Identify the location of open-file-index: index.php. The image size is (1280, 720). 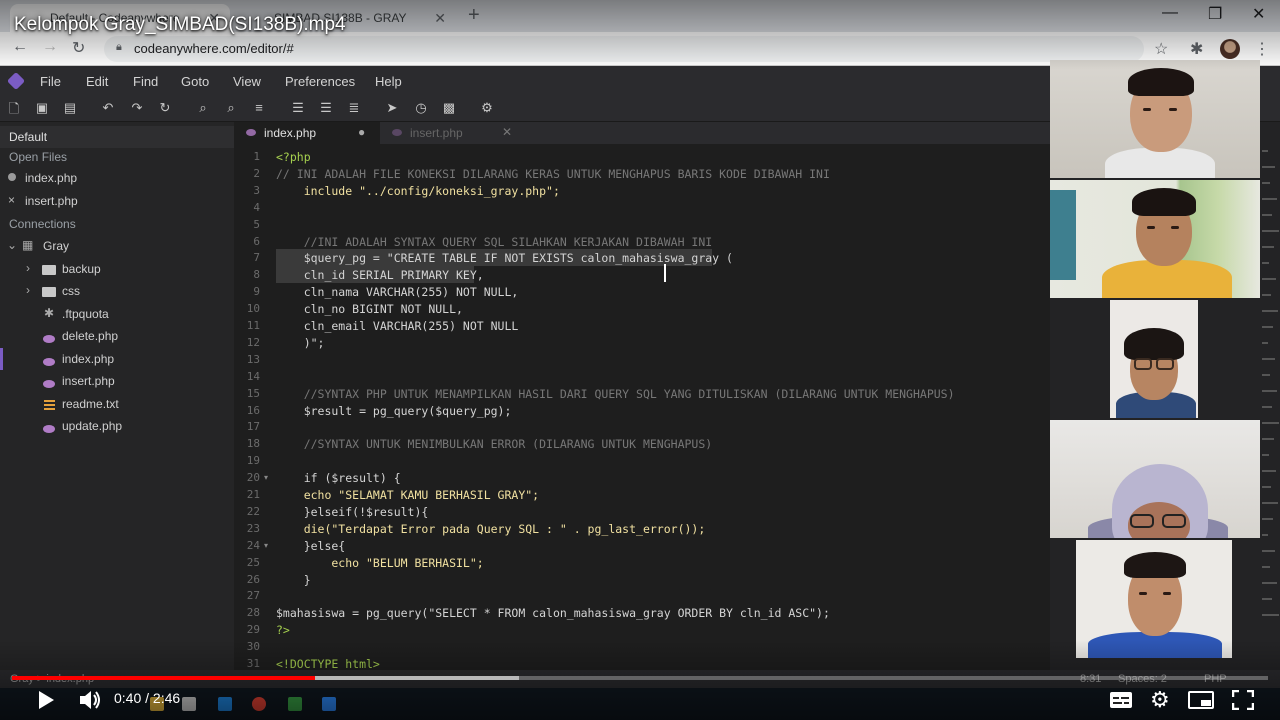
(117, 178).